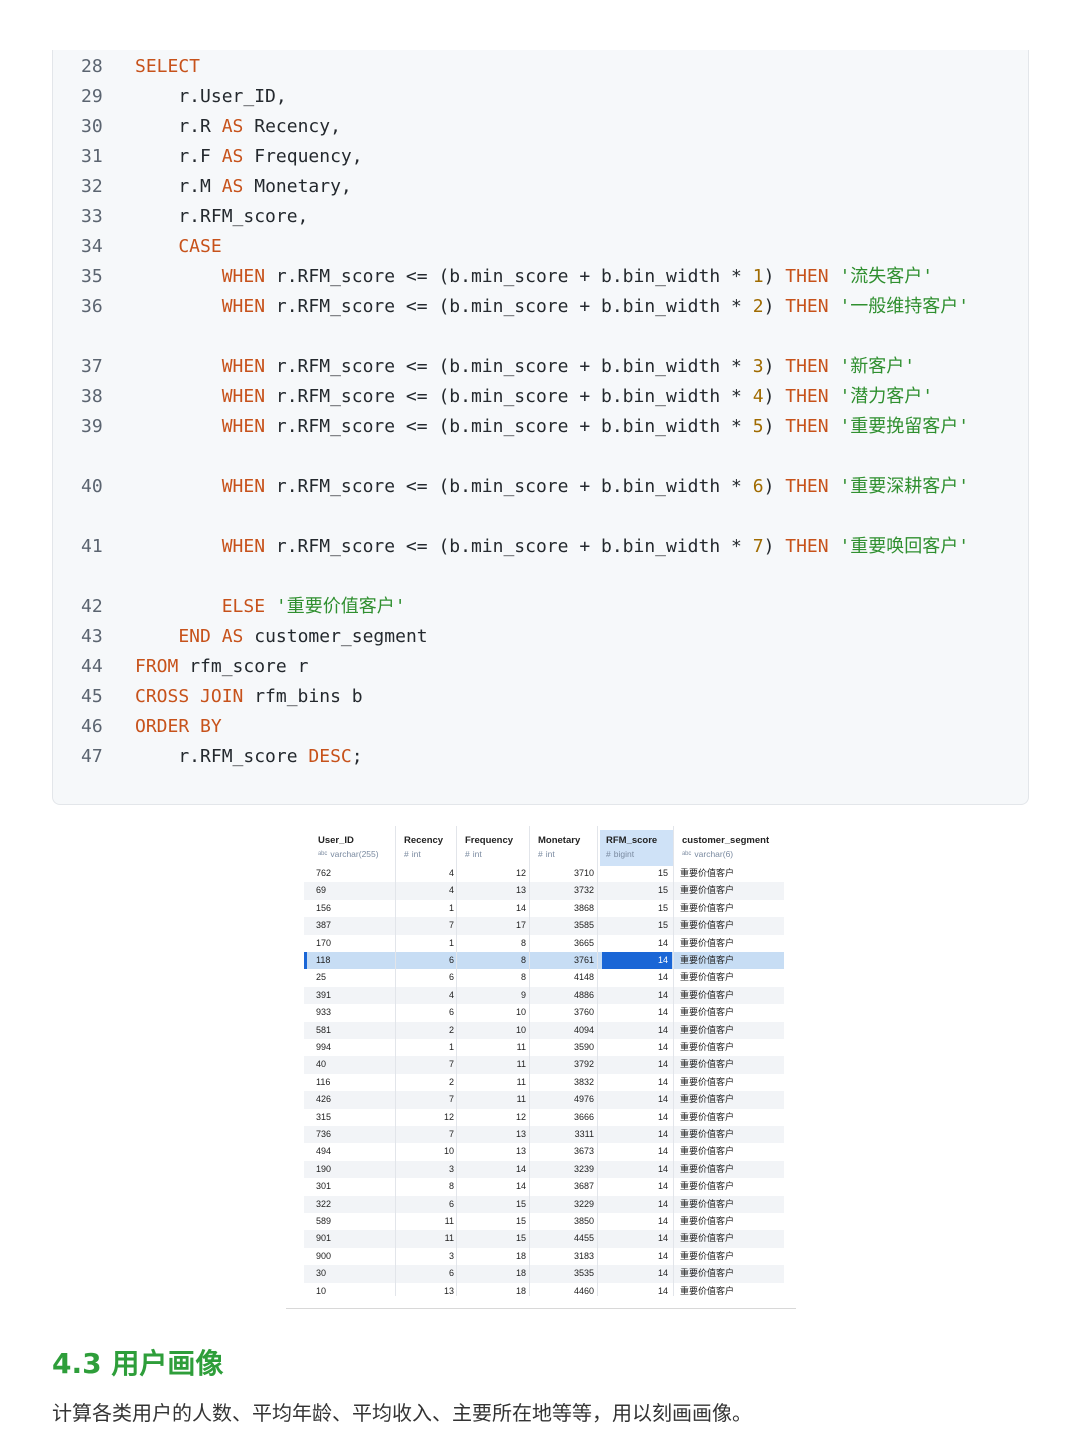  Describe the element at coordinates (563, 1064) in the screenshot. I see `table-cell-monetary: 3792` at that location.